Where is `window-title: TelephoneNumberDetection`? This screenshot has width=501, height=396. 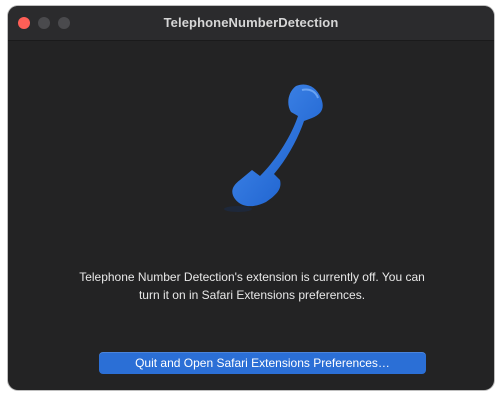
window-title: TelephoneNumberDetection is located at coordinates (251, 22).